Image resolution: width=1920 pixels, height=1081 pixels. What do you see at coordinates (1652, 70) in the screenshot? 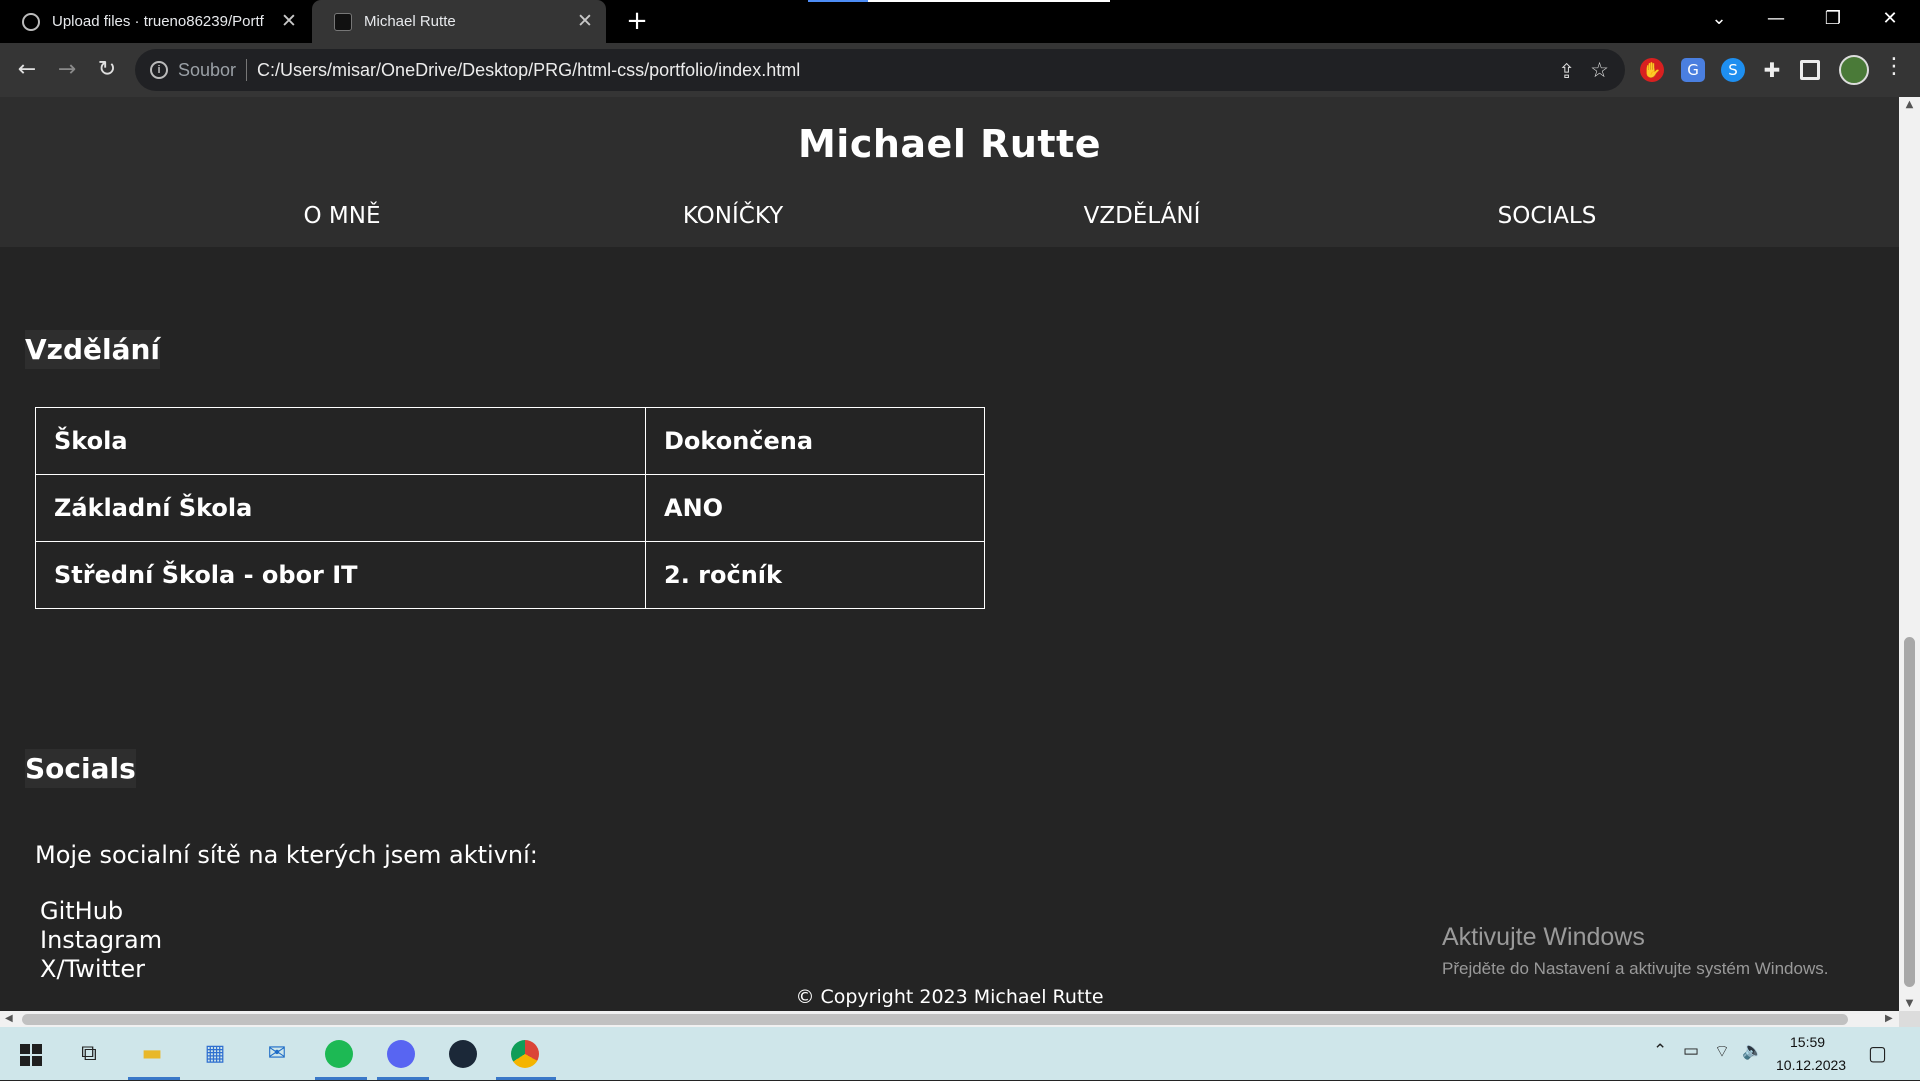
I see `red-hand-extension-icon: ✋` at bounding box center [1652, 70].